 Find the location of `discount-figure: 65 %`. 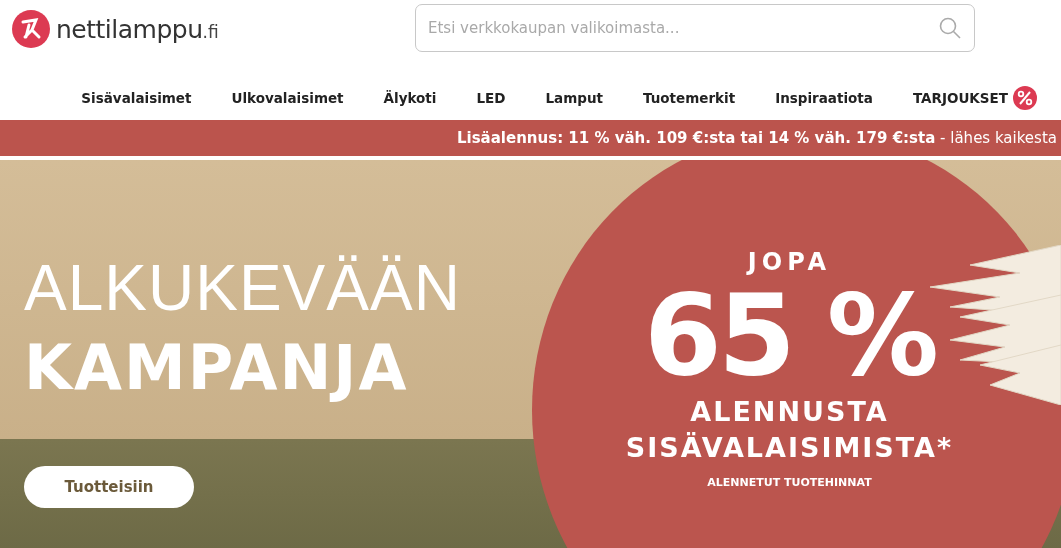

discount-figure: 65 % is located at coordinates (789, 335).